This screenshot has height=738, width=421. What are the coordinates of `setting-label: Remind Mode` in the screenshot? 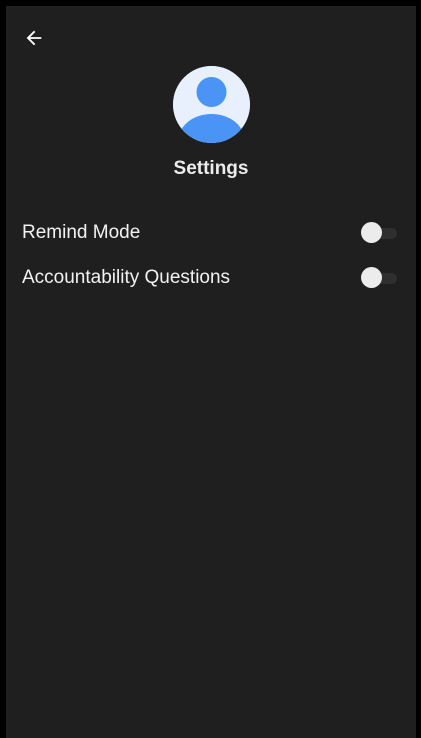 It's located at (81, 232).